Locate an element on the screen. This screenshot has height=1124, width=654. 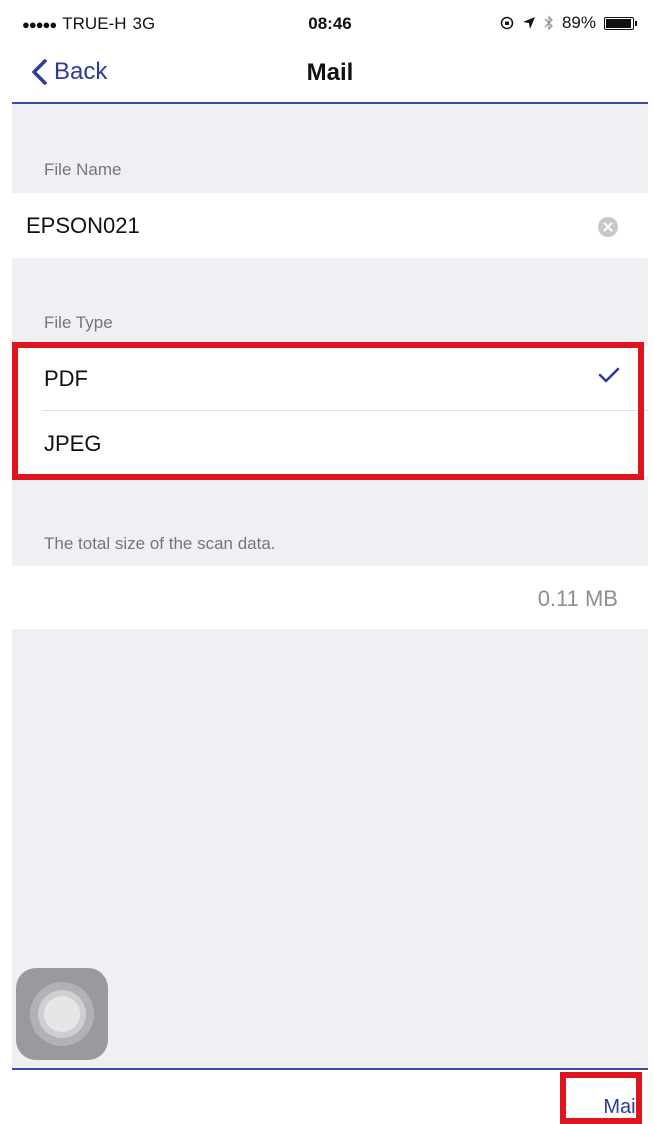
option-label: PDF is located at coordinates (66, 378).